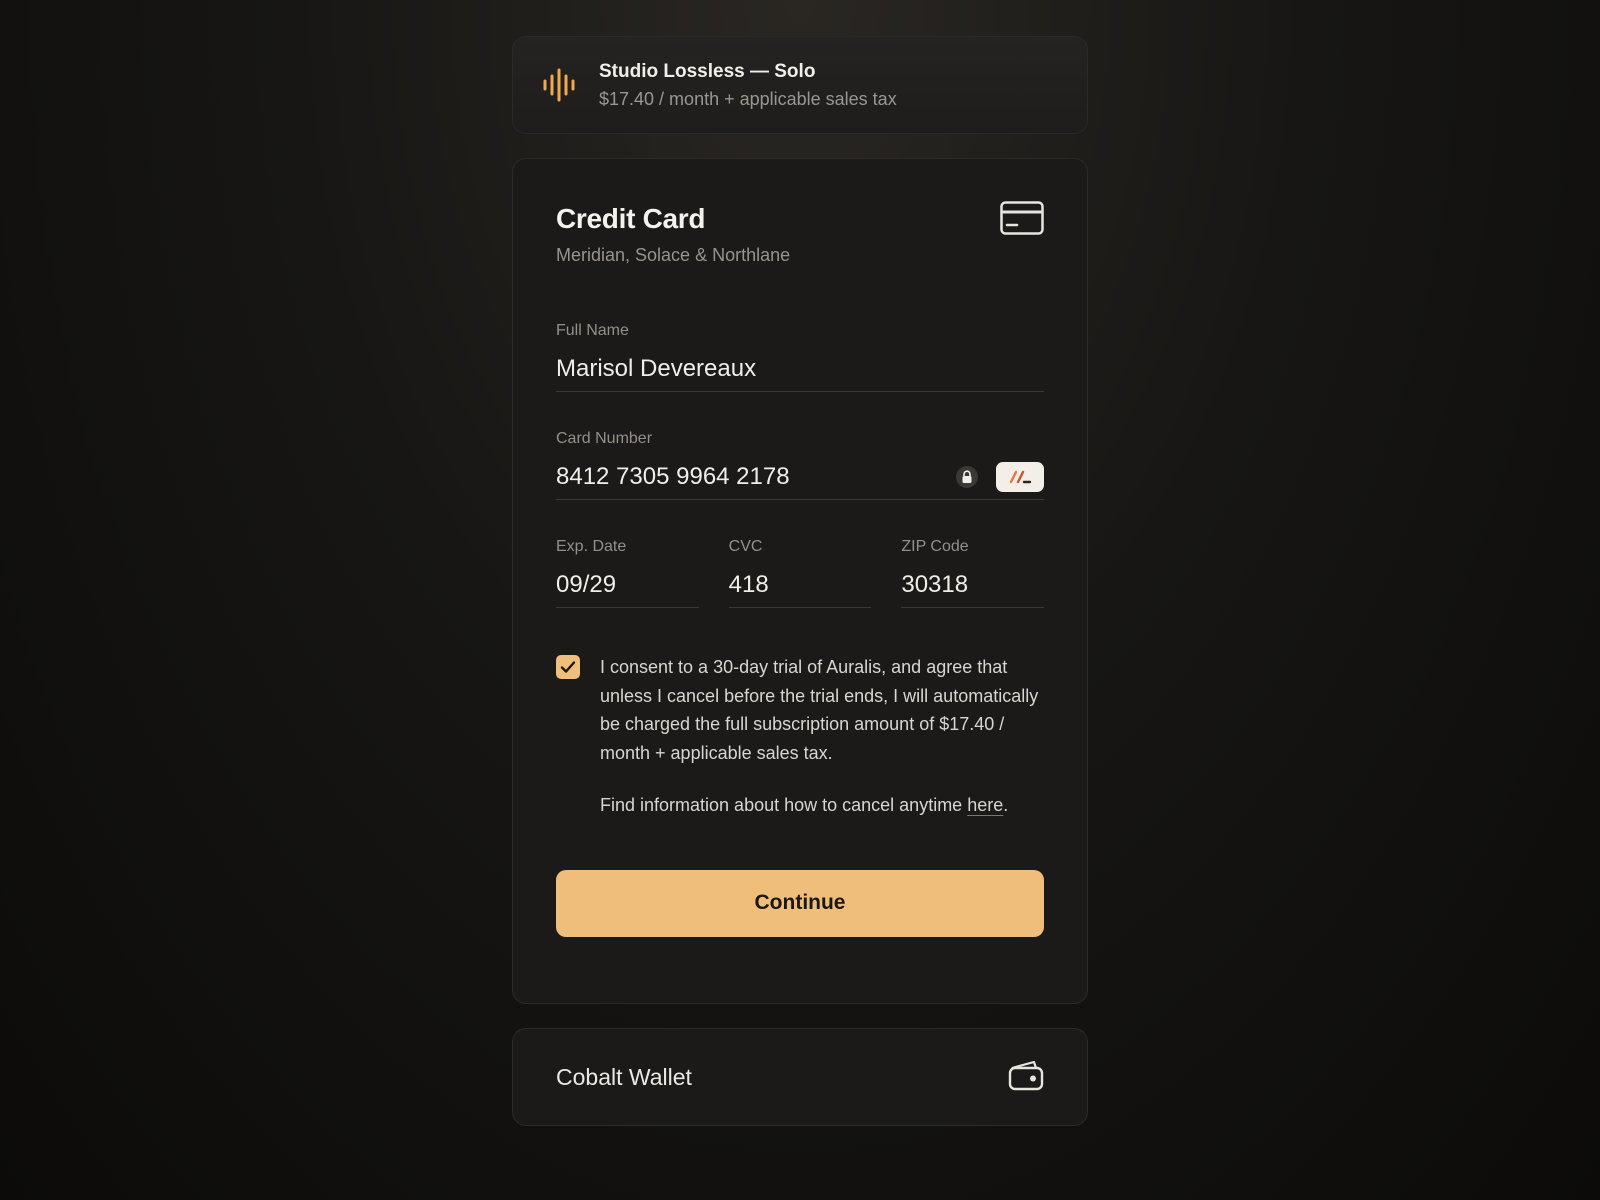 This screenshot has height=1200, width=1600. Describe the element at coordinates (1020, 476) in the screenshot. I see `card-brand-icon` at that location.